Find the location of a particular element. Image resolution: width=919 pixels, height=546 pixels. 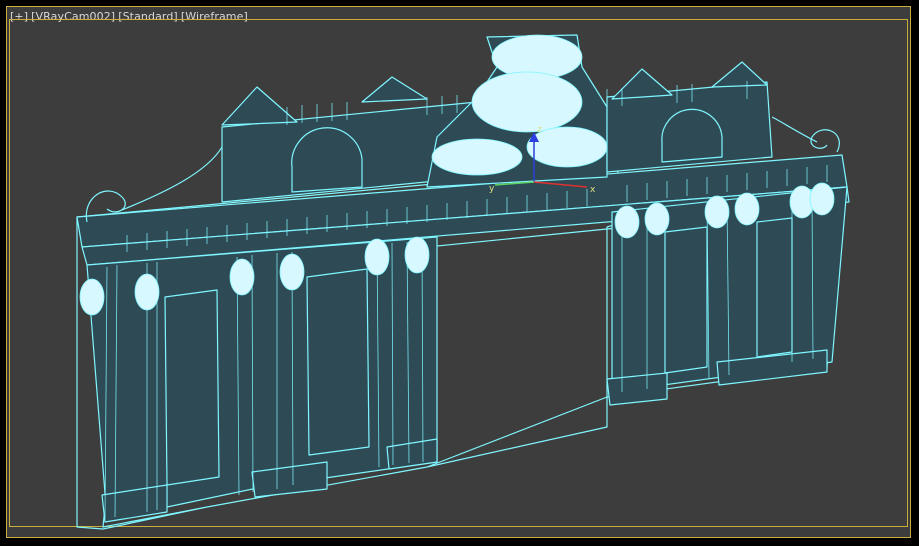

right-scroll is located at coordinates (805, 134).